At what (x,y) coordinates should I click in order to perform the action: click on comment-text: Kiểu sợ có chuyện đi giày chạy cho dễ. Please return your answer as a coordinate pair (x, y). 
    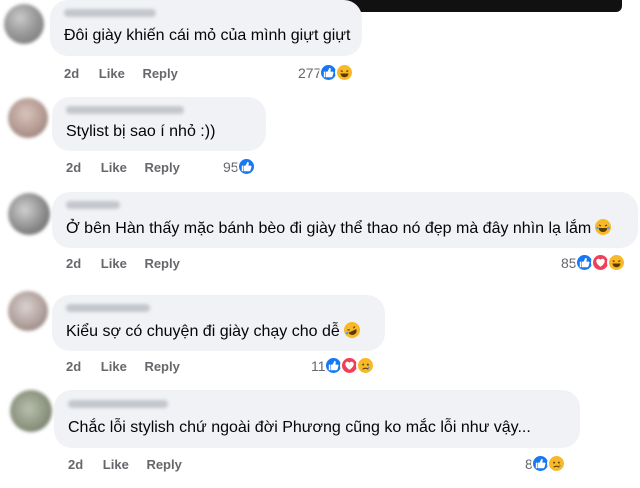
    Looking at the image, I should click on (213, 331).